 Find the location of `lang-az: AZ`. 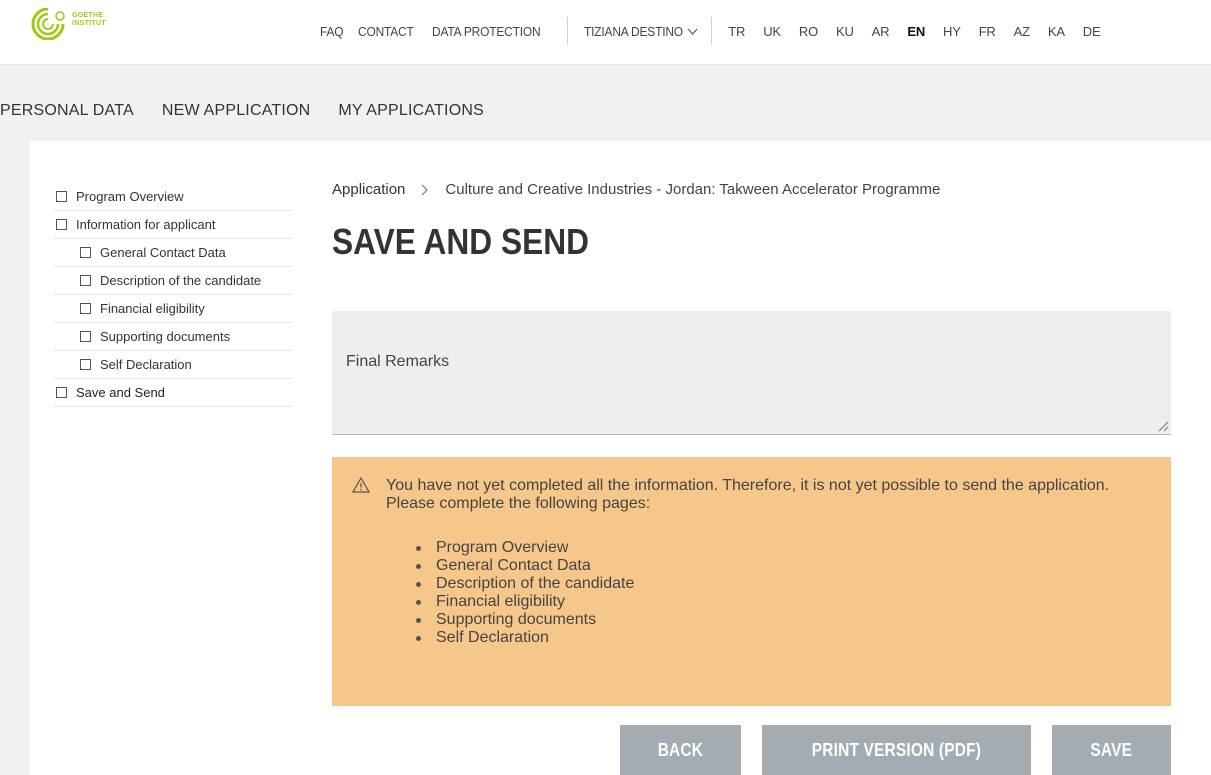

lang-az: AZ is located at coordinates (1022, 31).